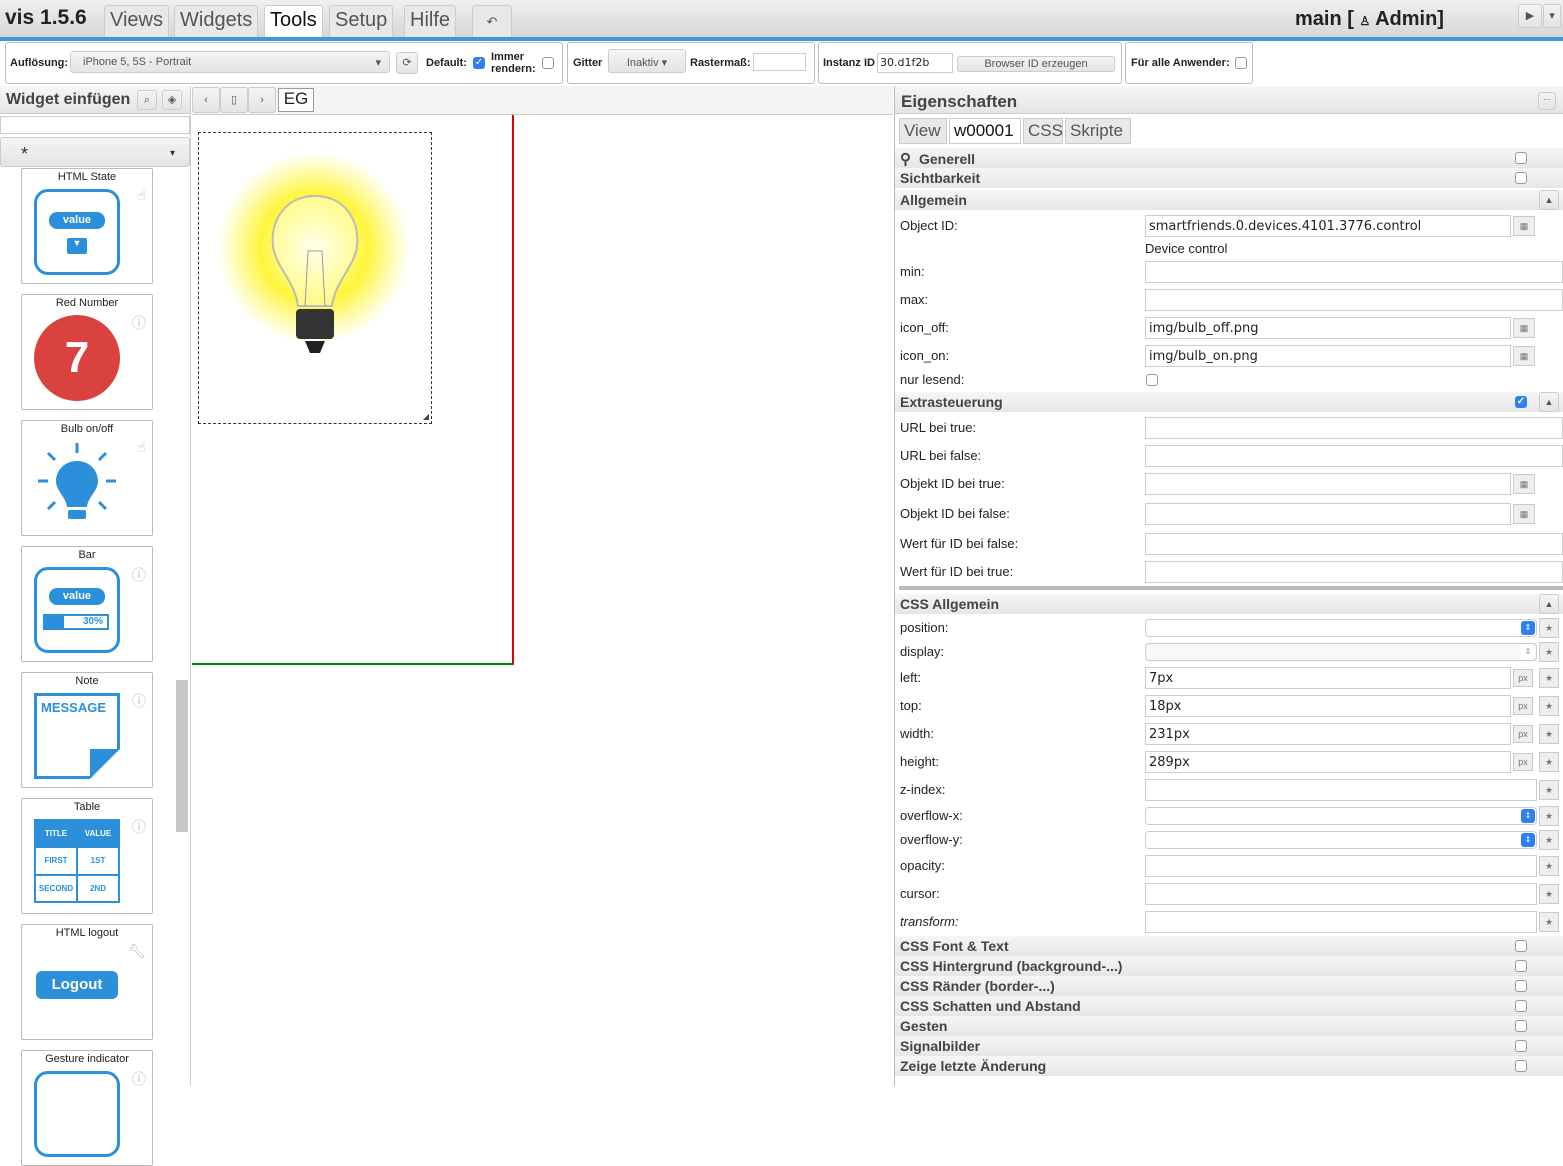 The width and height of the screenshot is (1563, 1166). Describe the element at coordinates (1521, 966) in the screenshot. I see `group-css-hintergrund-background-checkbox` at that location.